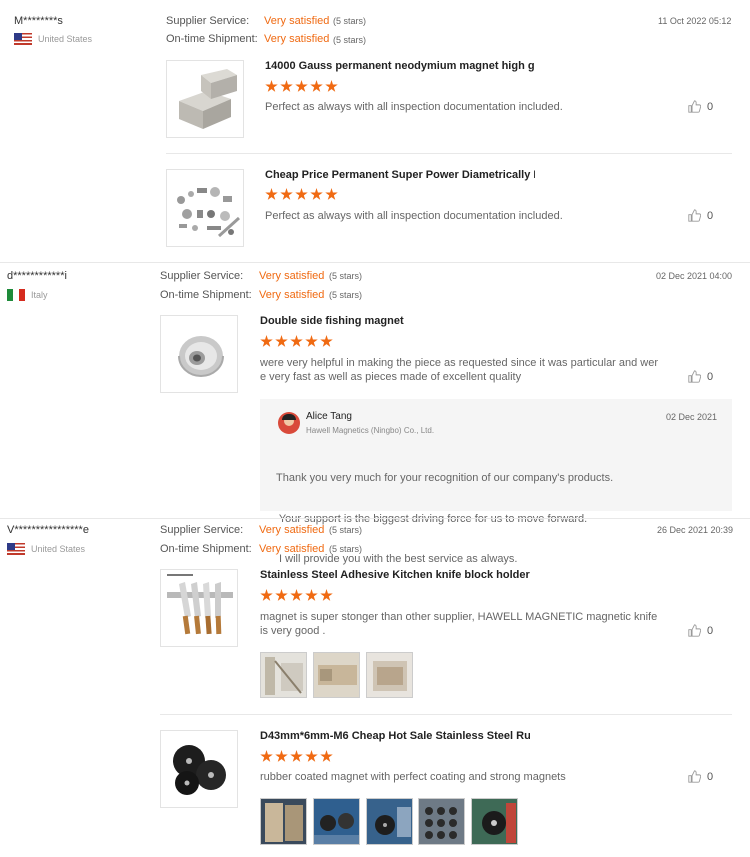 The width and height of the screenshot is (750, 857). Describe the element at coordinates (694, 276) in the screenshot. I see `review-date: 02 Dec 2021 04:00` at that location.